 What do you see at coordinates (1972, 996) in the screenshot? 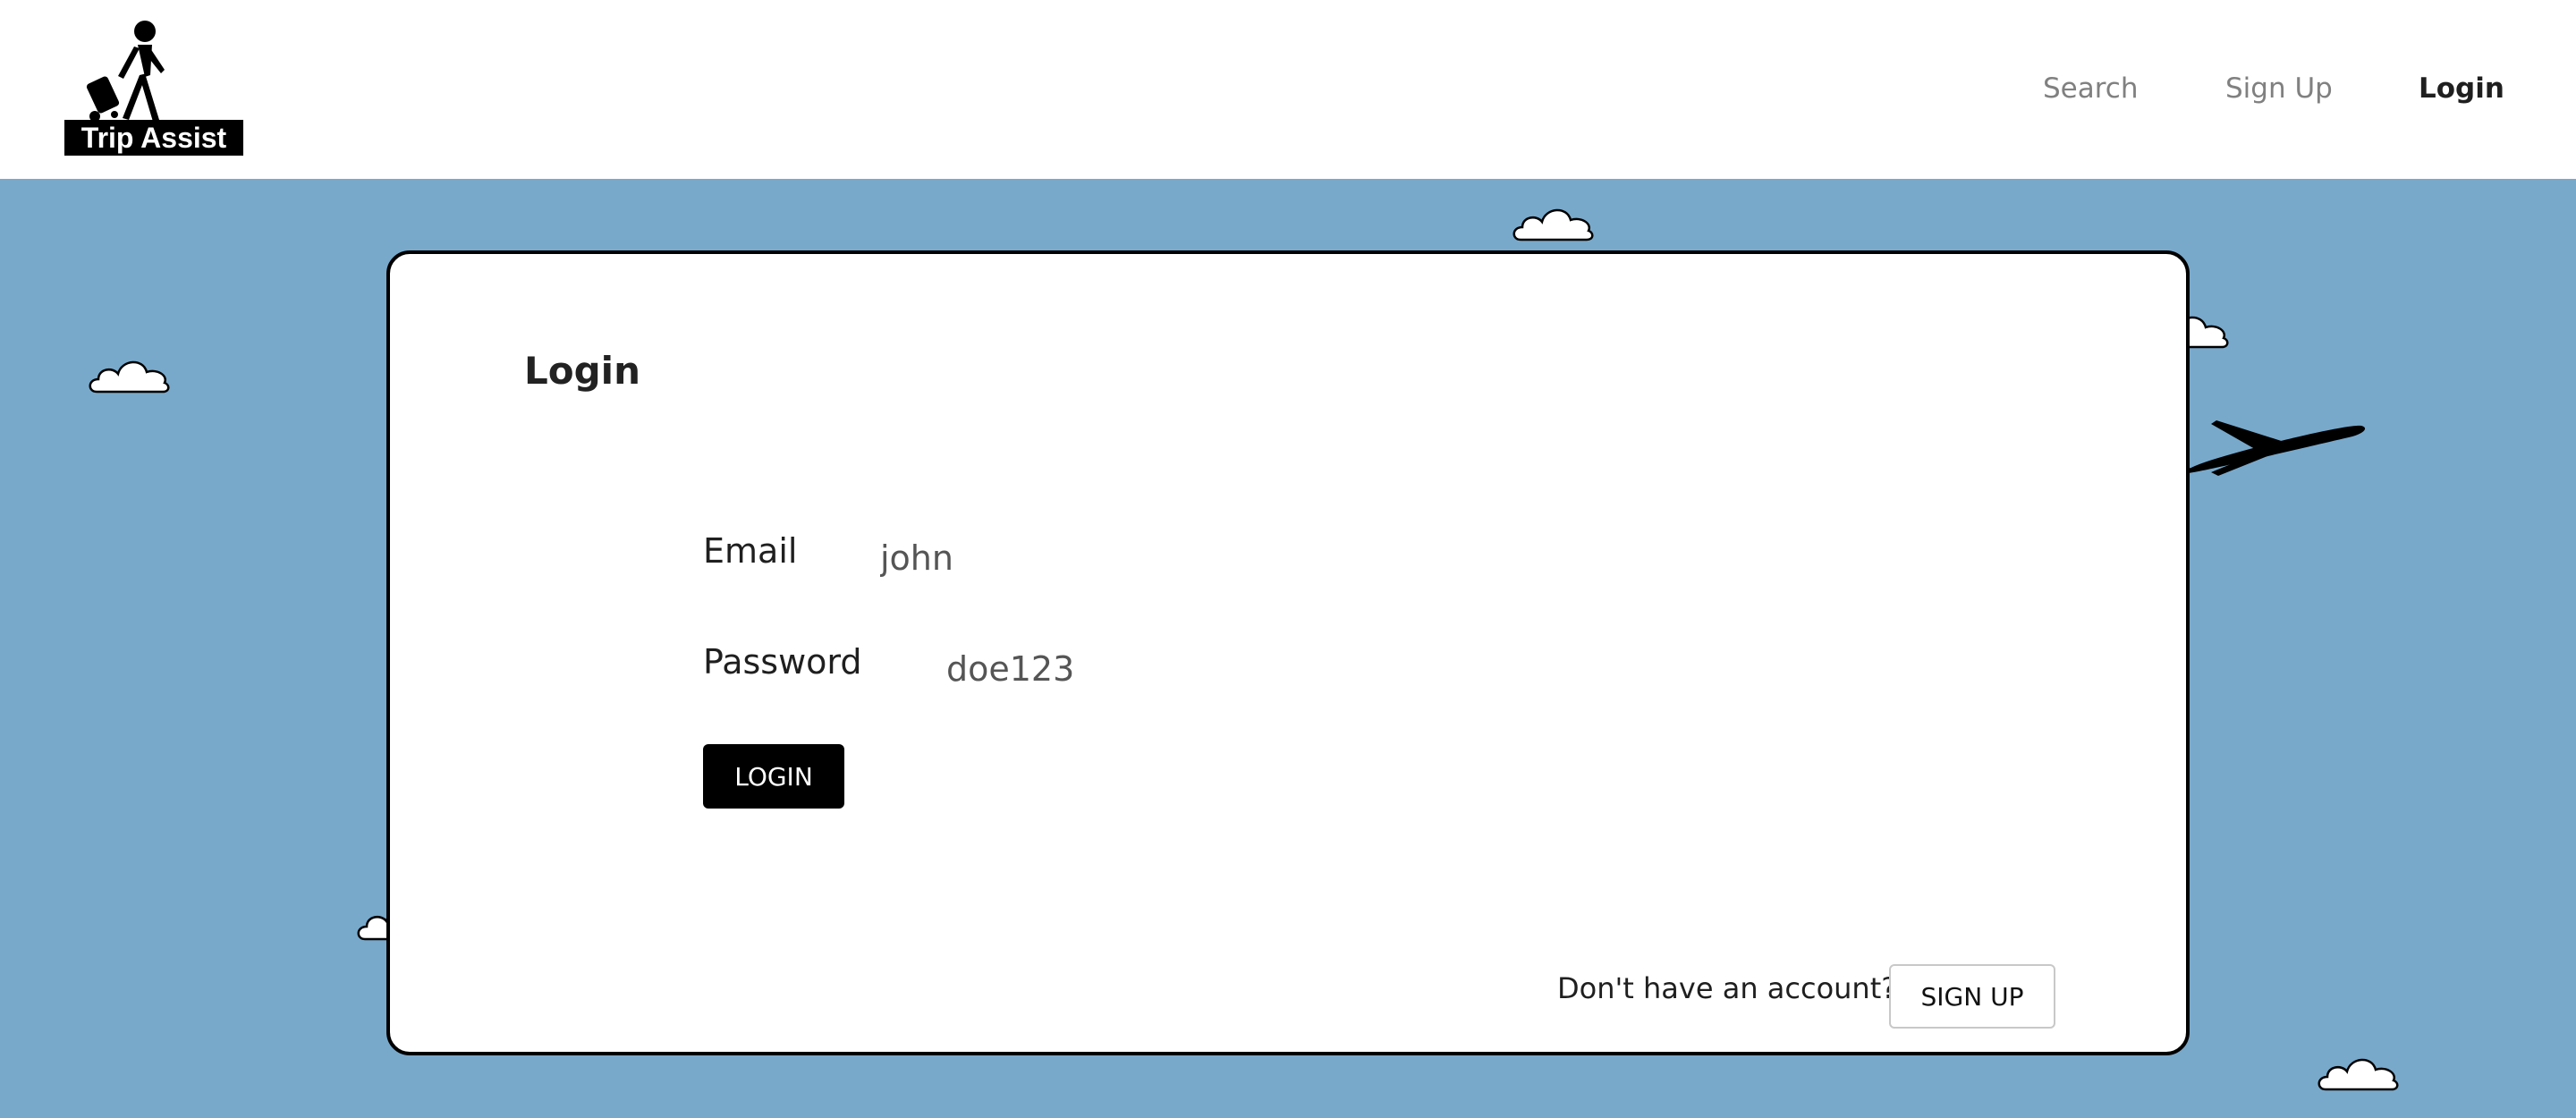
I see `signup-button: SIGN UP` at bounding box center [1972, 996].